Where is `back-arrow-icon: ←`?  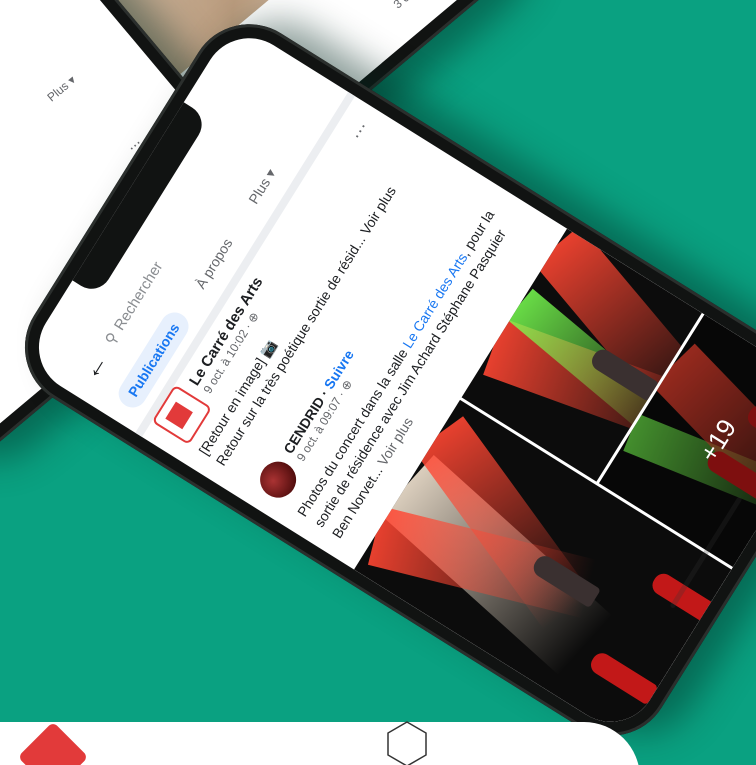 back-arrow-icon: ← is located at coordinates (94, 366).